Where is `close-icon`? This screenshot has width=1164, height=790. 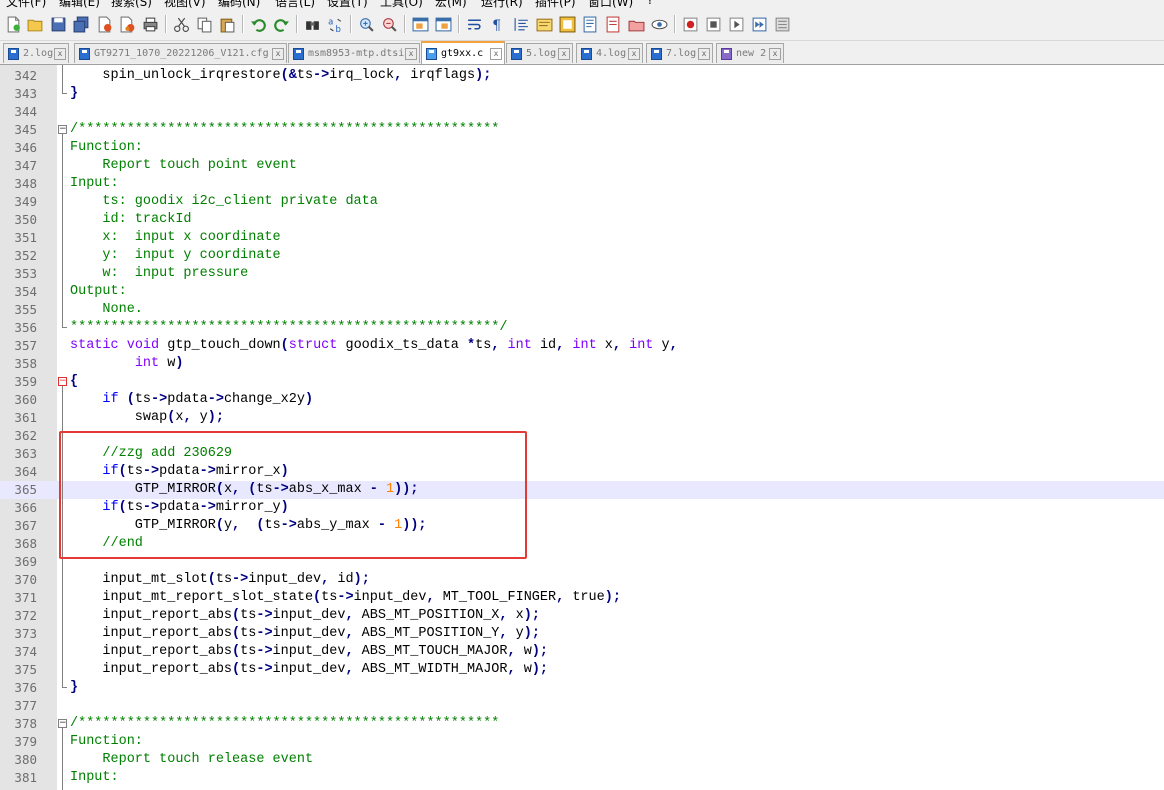 close-icon is located at coordinates (104, 24).